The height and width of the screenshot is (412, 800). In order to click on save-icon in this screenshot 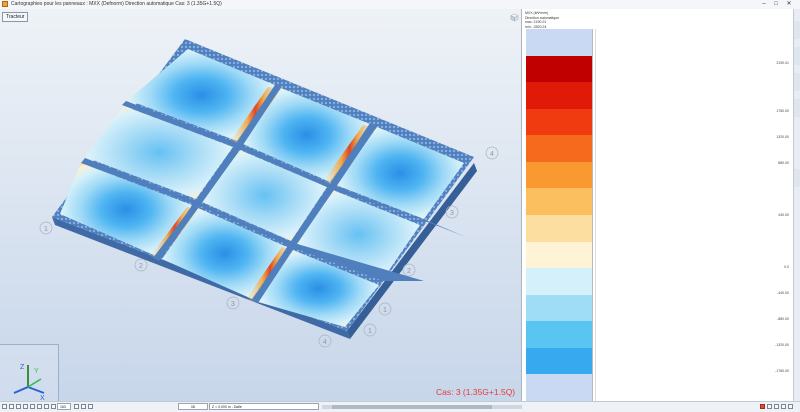, I will do `click(18, 406)`.